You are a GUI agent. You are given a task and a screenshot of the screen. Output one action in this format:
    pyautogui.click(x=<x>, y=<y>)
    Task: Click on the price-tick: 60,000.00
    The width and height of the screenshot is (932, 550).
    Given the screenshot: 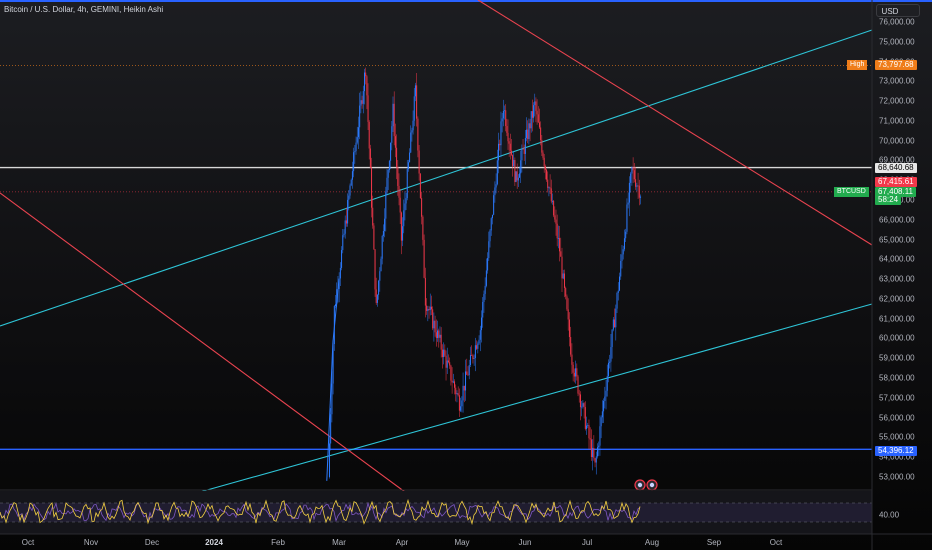 What is the action you would take?
    pyautogui.click(x=897, y=338)
    